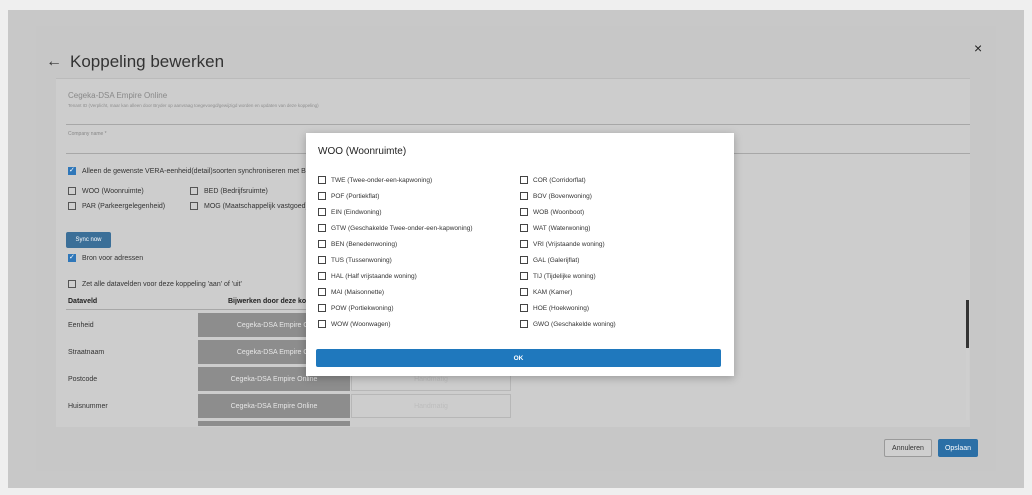 This screenshot has width=1032, height=495. I want to click on option-kam: KAM (Kamer), so click(546, 292).